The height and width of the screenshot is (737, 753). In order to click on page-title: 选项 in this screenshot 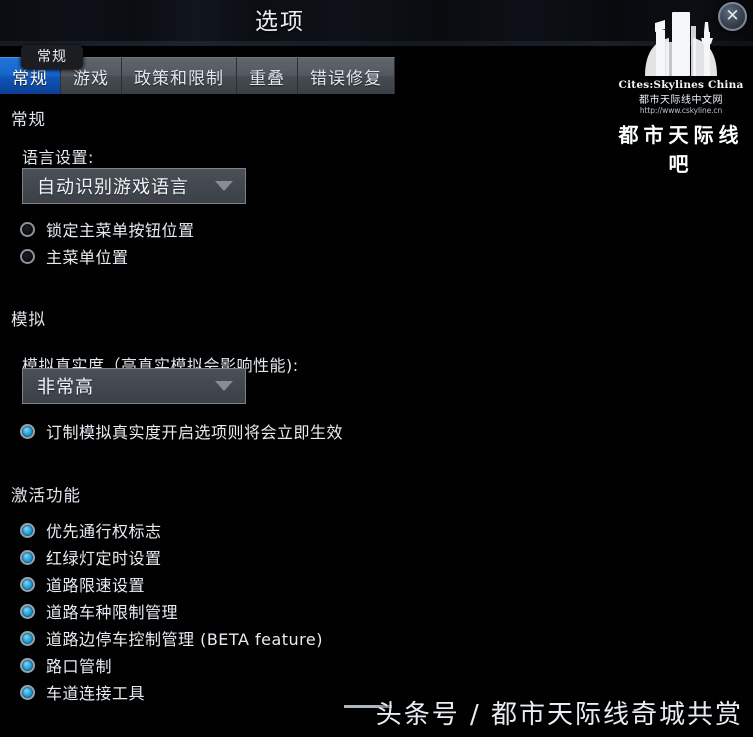, I will do `click(280, 22)`.